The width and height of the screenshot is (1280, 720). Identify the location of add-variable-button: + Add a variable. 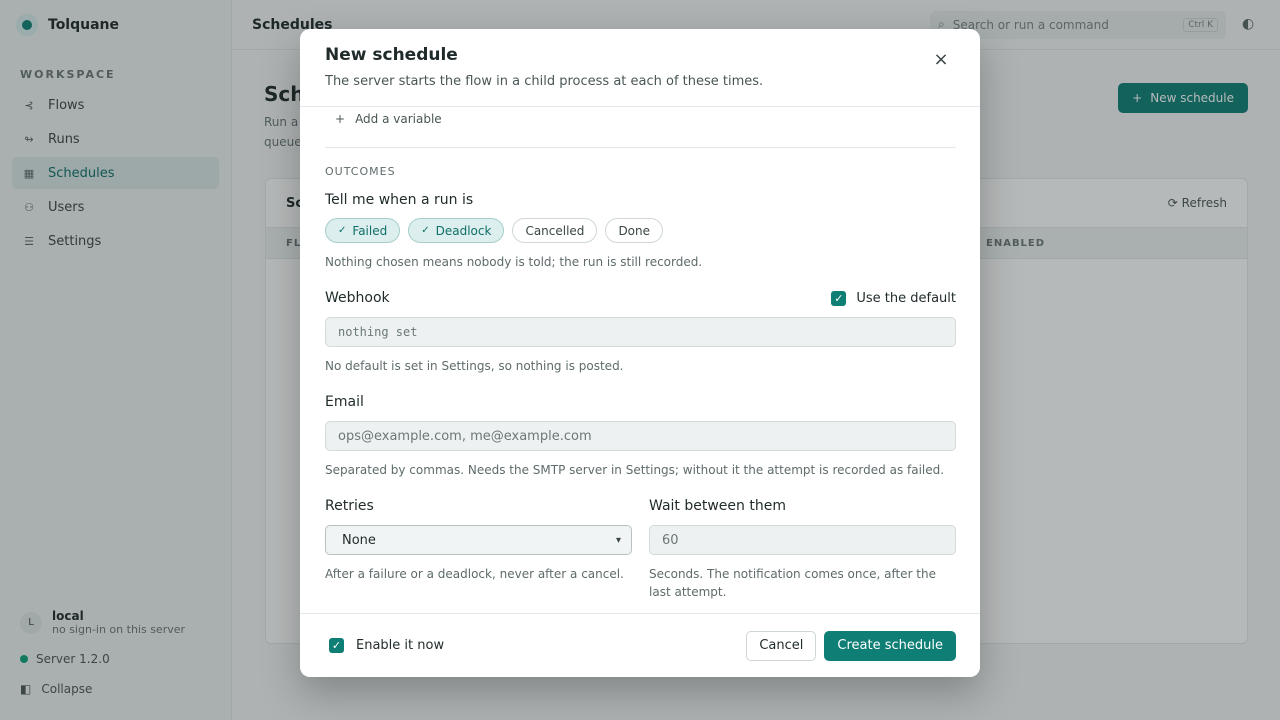
(640, 119).